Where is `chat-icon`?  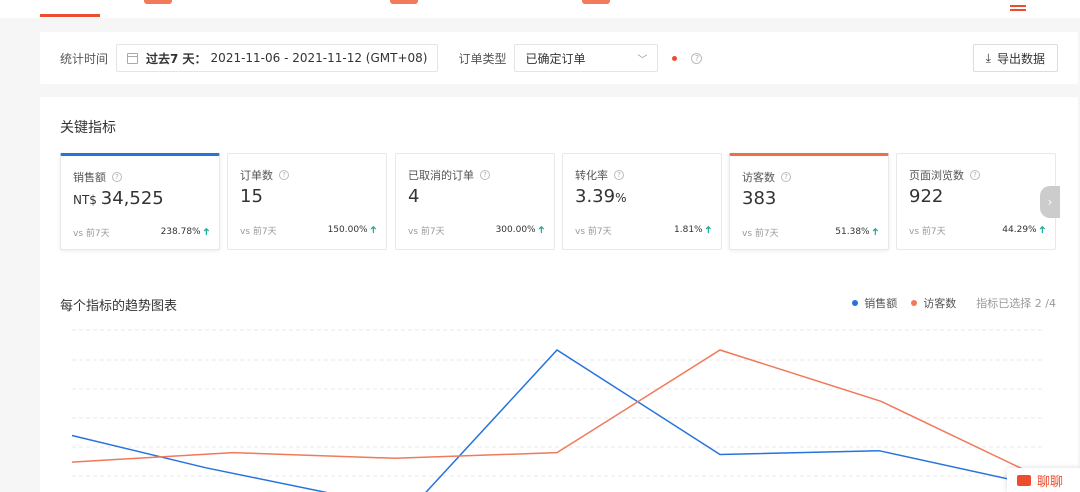
chat-icon is located at coordinates (1024, 480).